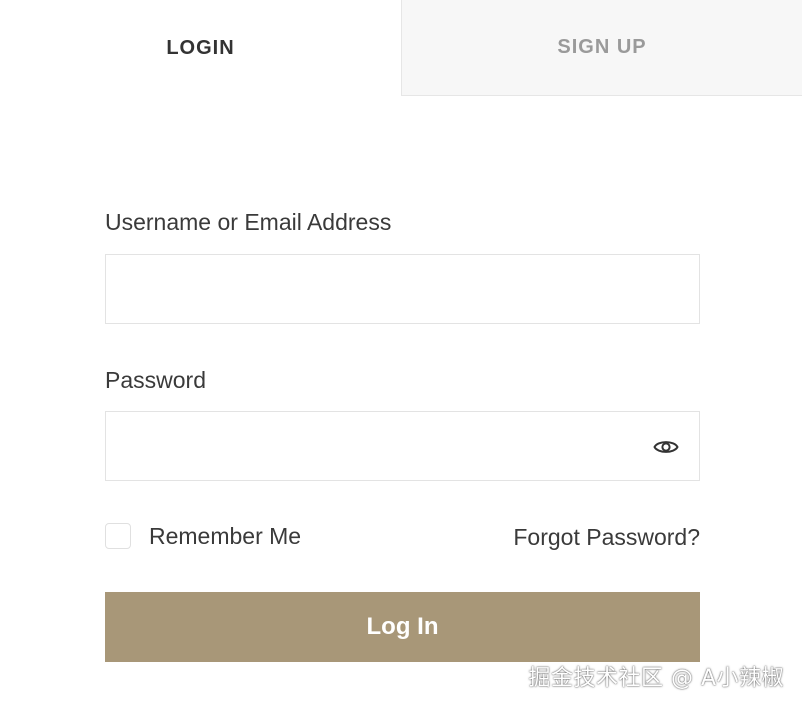 The image size is (802, 712). I want to click on tab-signup: SIGN UP, so click(601, 48).